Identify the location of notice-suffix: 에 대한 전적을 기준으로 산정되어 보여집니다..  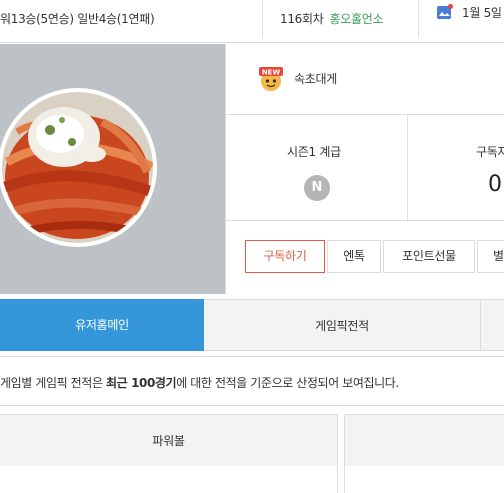
(287, 383).